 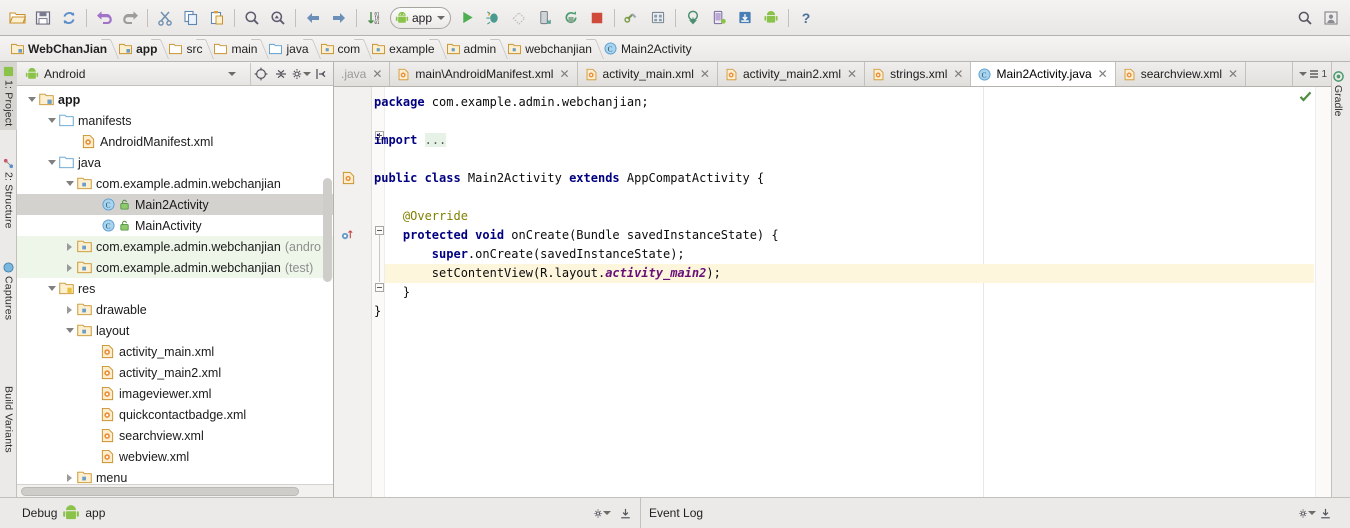 I want to click on sidebar-item-captures: Captures, so click(x=8, y=291).